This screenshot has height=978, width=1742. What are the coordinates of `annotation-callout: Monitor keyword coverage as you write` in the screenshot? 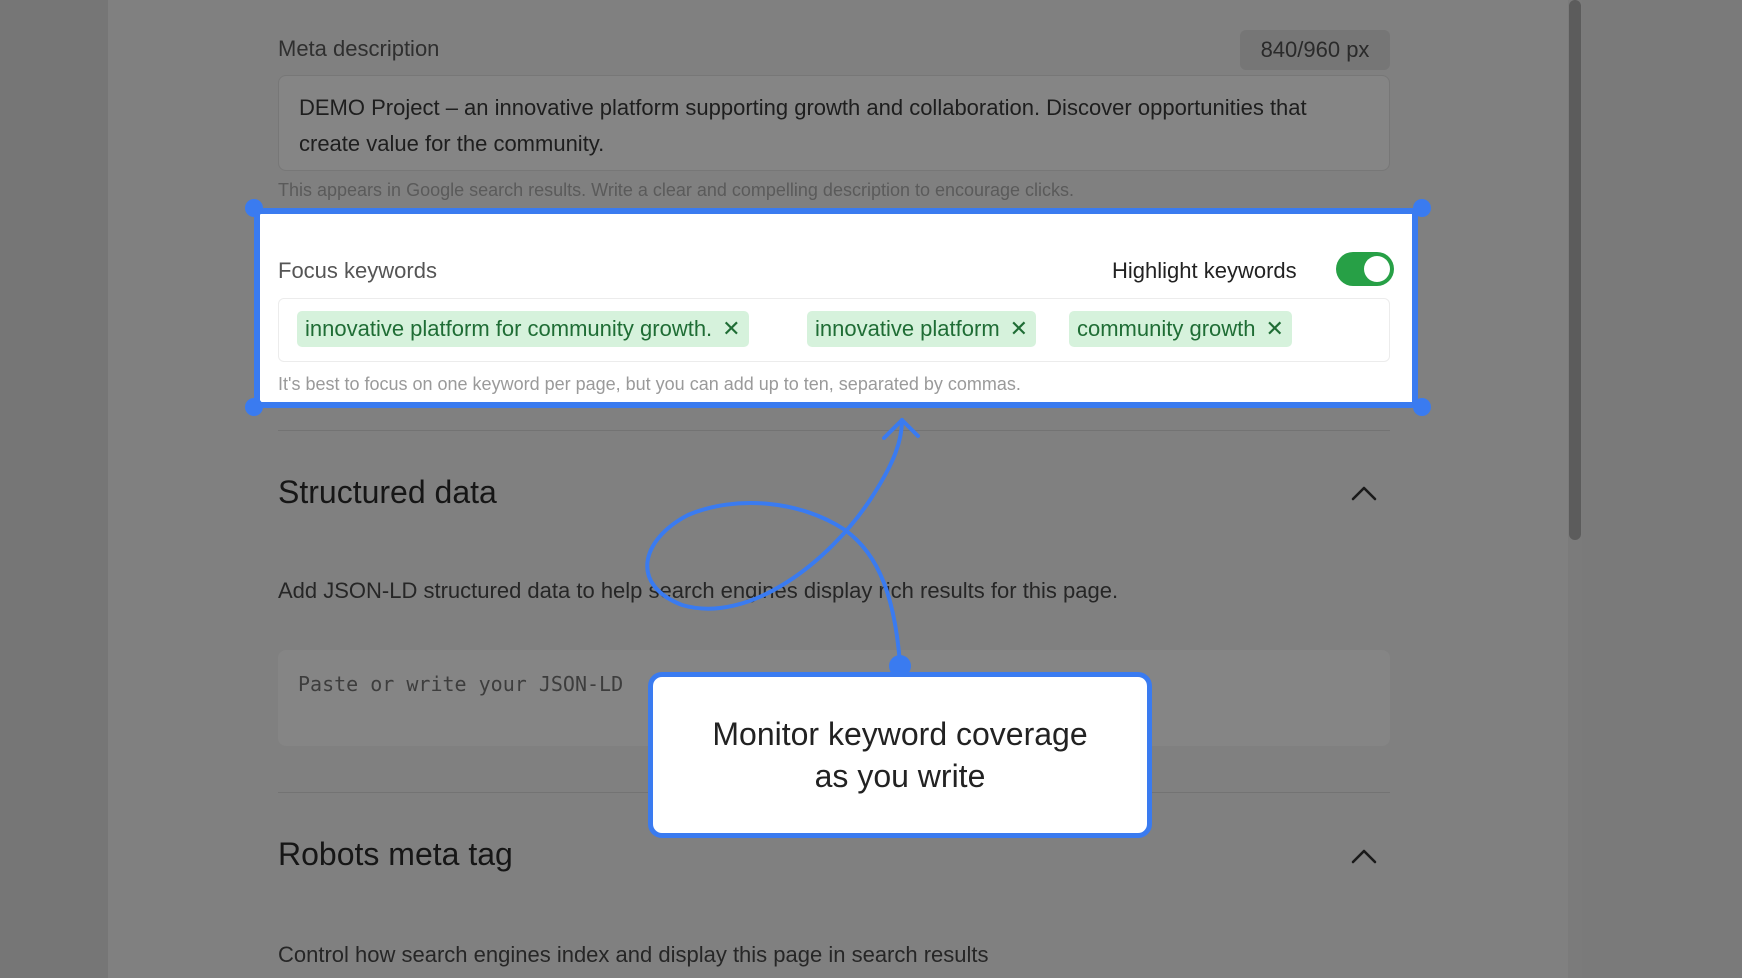 It's located at (900, 755).